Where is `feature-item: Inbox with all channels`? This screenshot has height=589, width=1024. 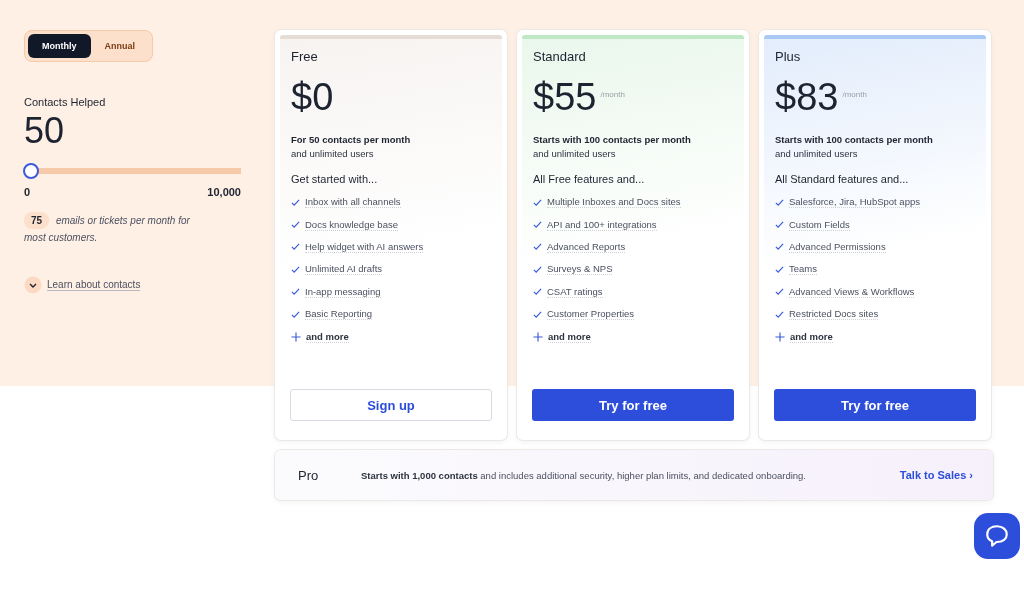 feature-item: Inbox with all channels is located at coordinates (353, 202).